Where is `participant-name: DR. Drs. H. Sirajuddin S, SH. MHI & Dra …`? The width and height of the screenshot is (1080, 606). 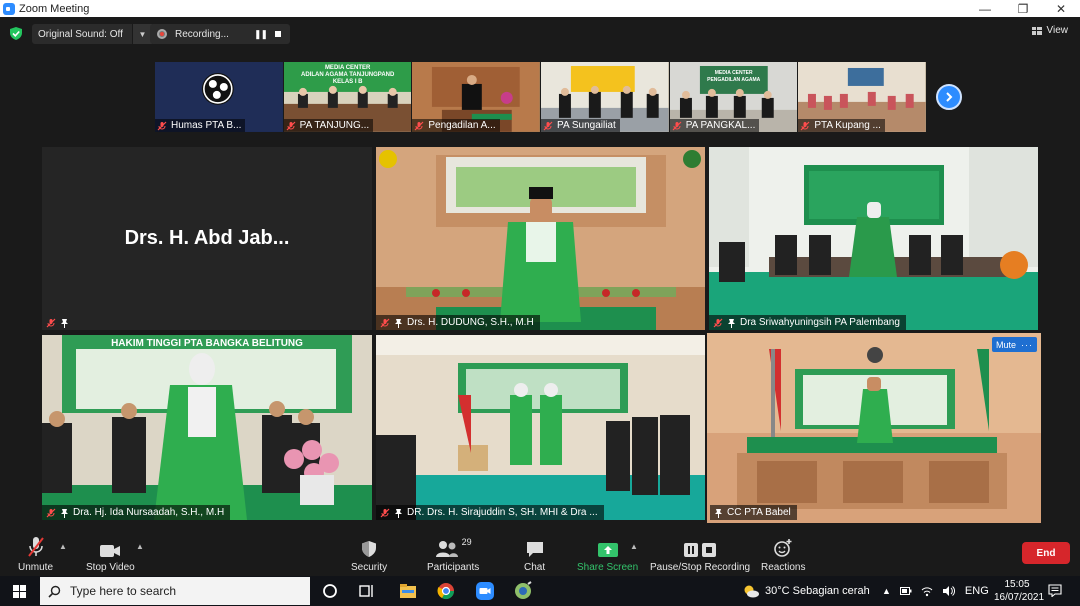 participant-name: DR. Drs. H. Sirajuddin S, SH. MHI & Dra … is located at coordinates (502, 512).